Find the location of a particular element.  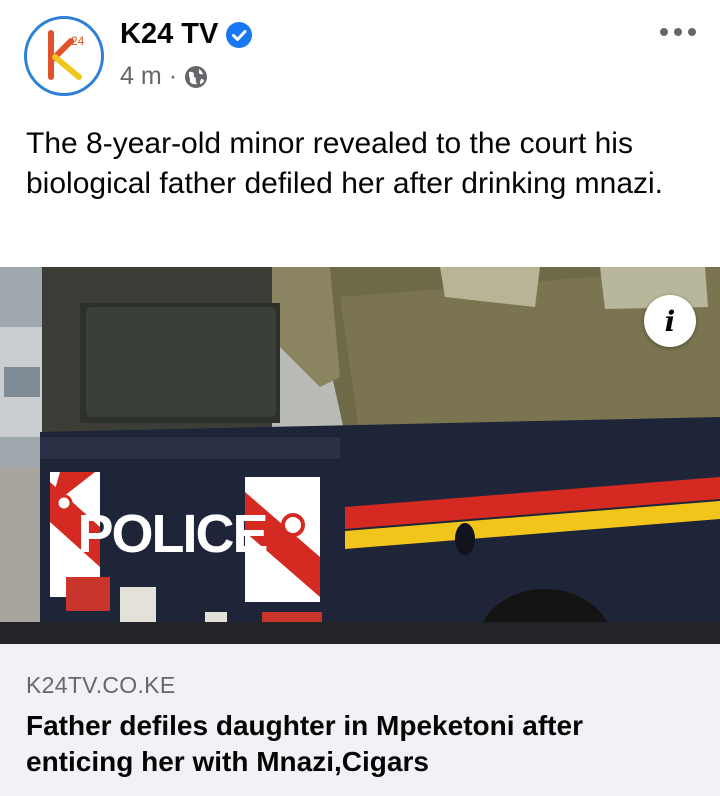

page-avatar: 24 is located at coordinates (64, 56).